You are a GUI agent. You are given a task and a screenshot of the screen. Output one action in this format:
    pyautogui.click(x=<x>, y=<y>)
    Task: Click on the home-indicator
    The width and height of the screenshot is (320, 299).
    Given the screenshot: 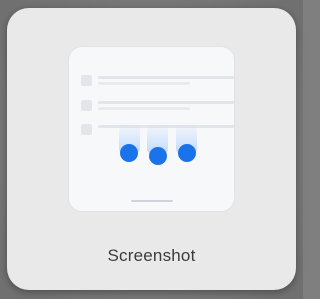 What is the action you would take?
    pyautogui.click(x=152, y=201)
    